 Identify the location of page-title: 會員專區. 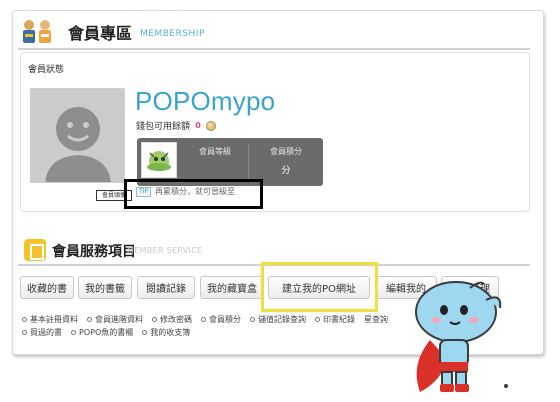
(100, 33).